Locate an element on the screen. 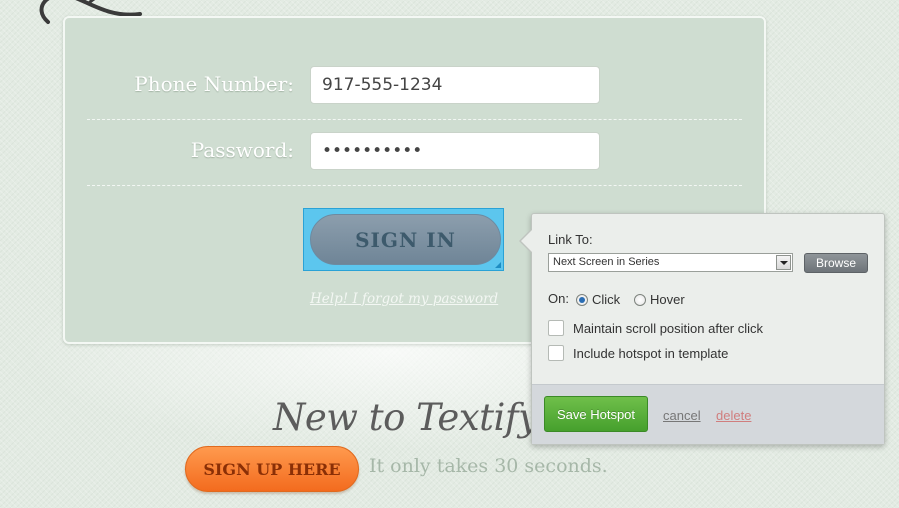 Image resolution: width=899 pixels, height=508 pixels. browse-button: Browse is located at coordinates (836, 263).